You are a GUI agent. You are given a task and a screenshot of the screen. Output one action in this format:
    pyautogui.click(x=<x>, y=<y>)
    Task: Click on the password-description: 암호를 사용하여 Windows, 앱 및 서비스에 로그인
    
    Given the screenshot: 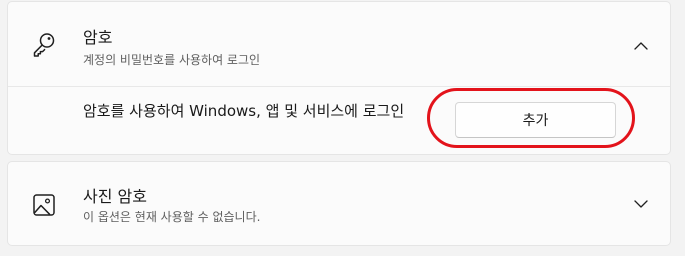 What is the action you would take?
    pyautogui.click(x=244, y=111)
    